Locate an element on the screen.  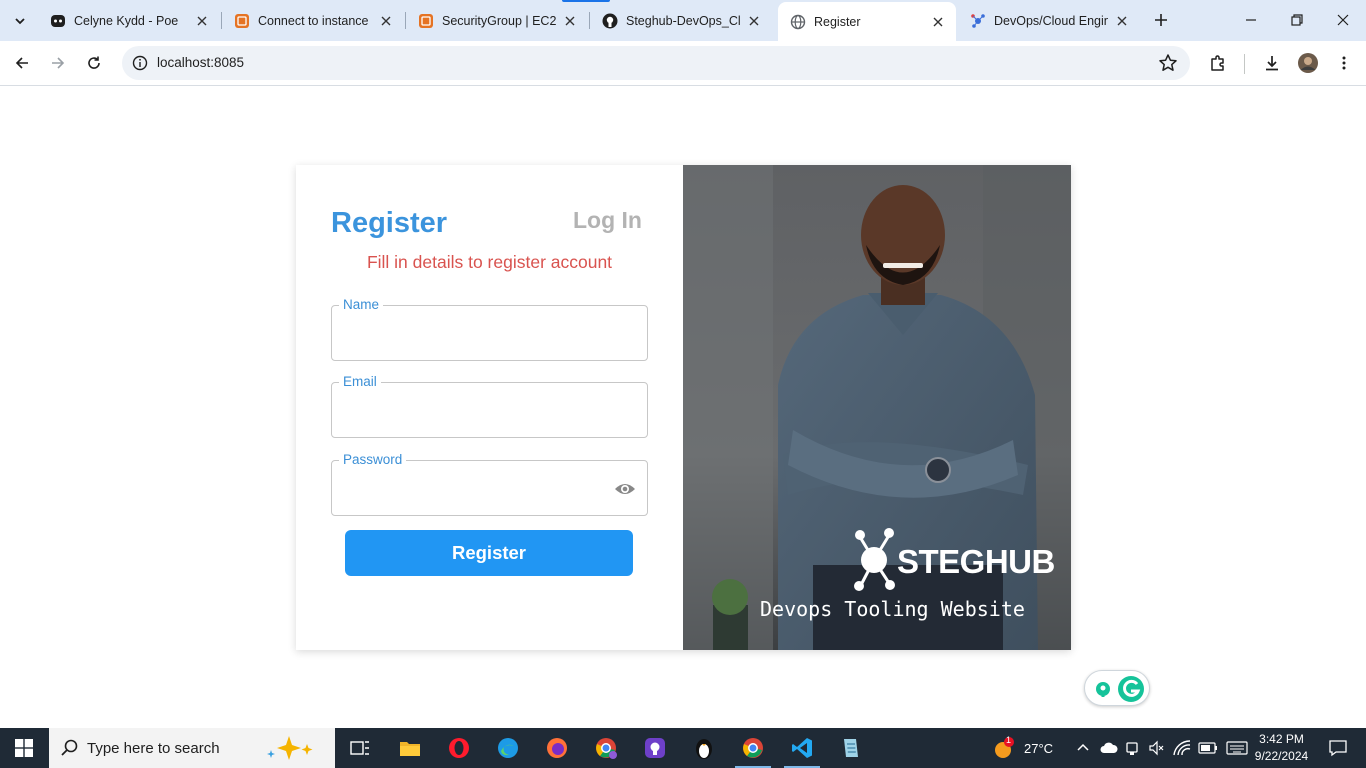
start-button is located at coordinates (24, 748).